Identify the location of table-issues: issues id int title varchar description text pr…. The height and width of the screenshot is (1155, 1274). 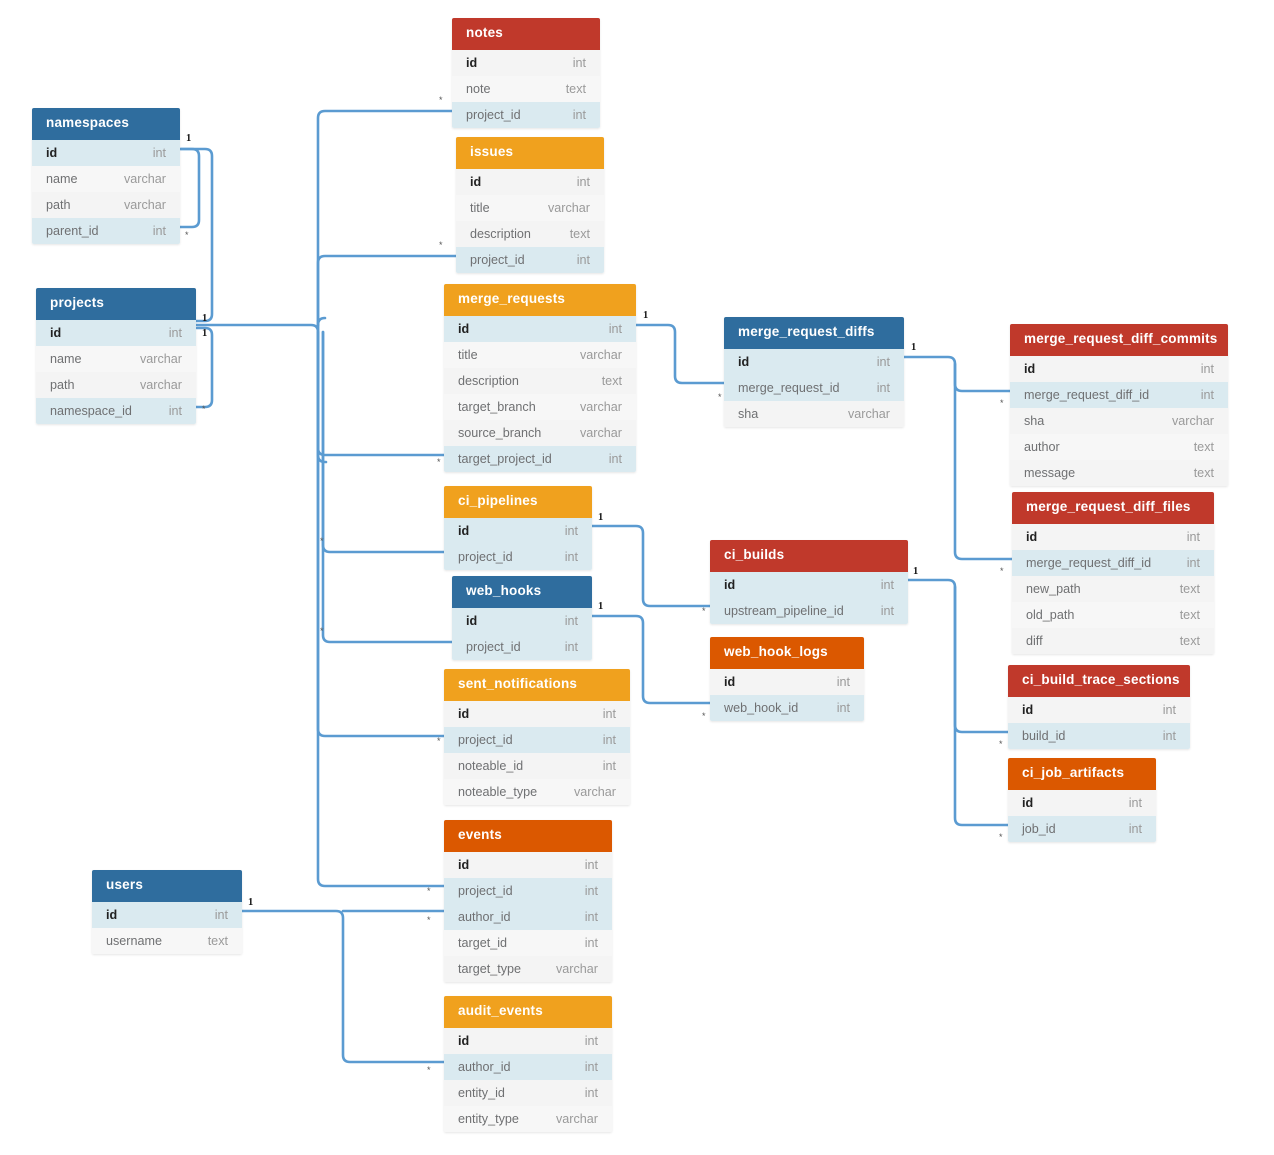
(530, 205).